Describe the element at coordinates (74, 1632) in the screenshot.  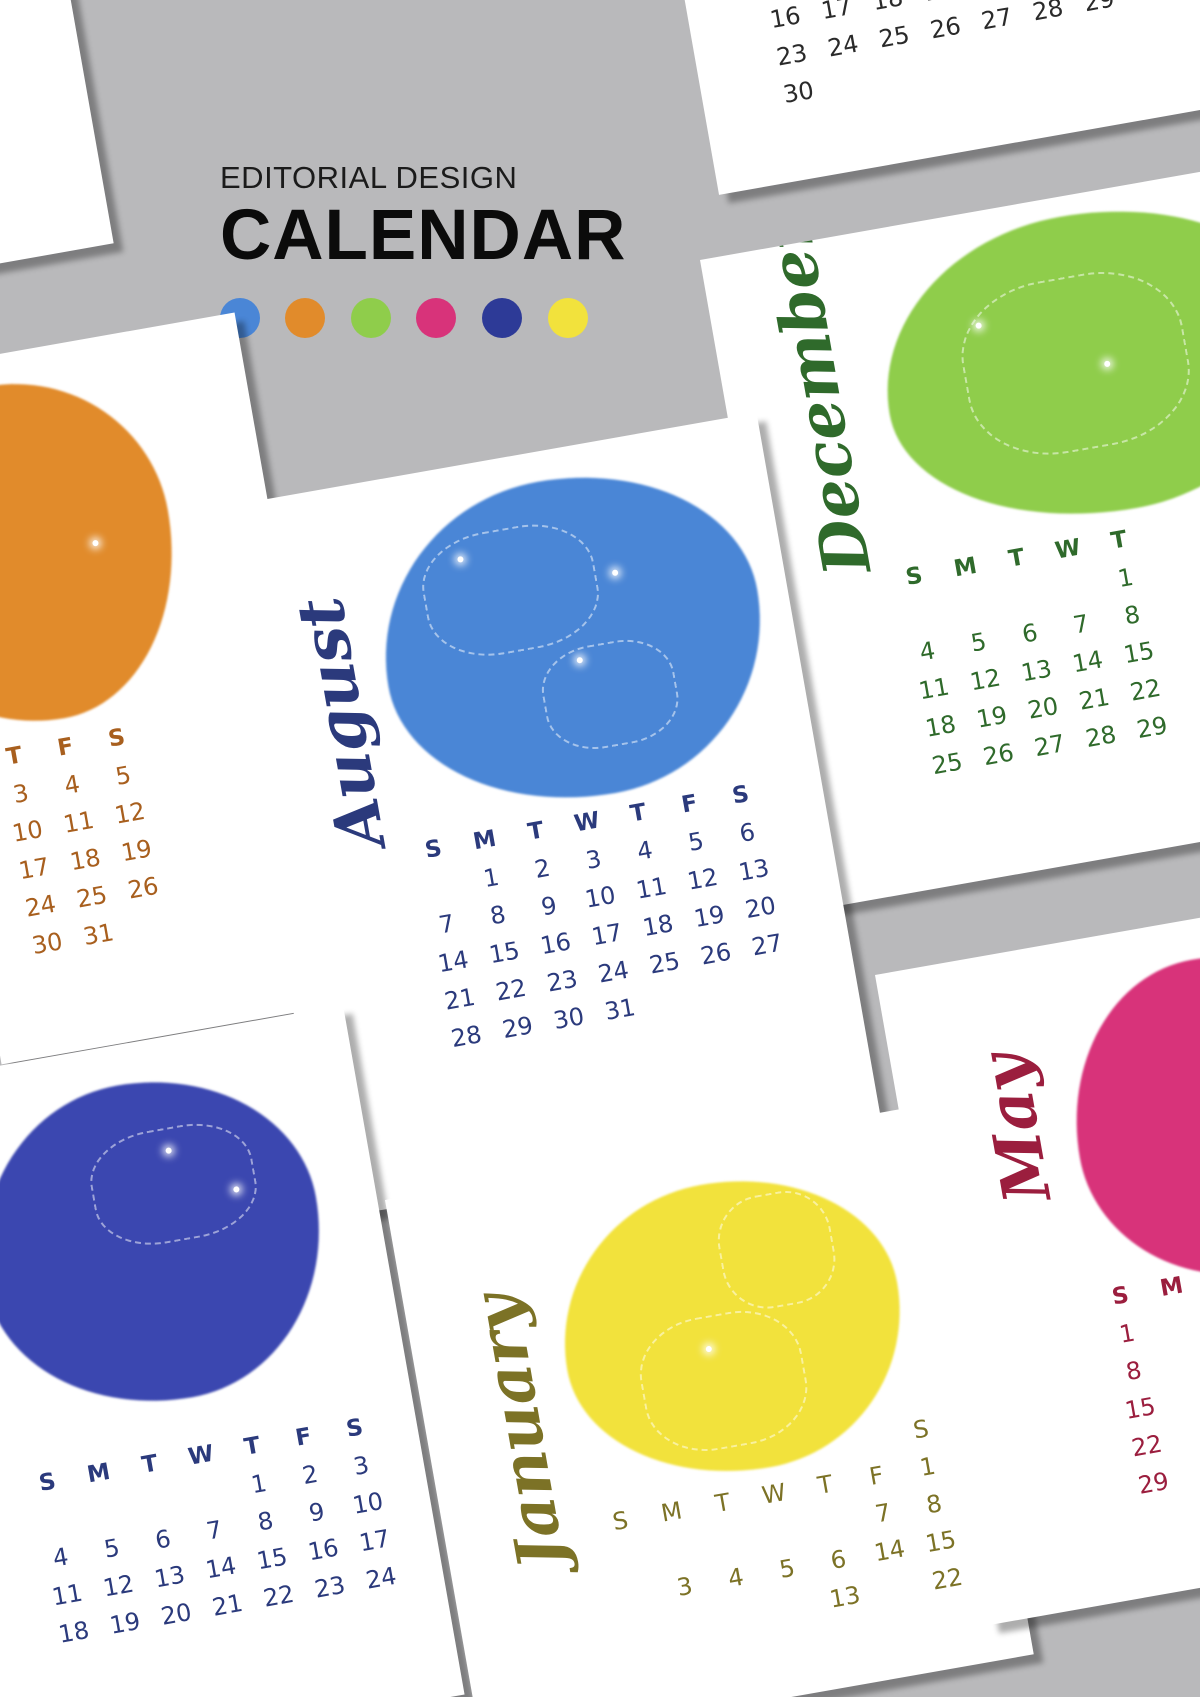
I see `calendar-day: 18` at that location.